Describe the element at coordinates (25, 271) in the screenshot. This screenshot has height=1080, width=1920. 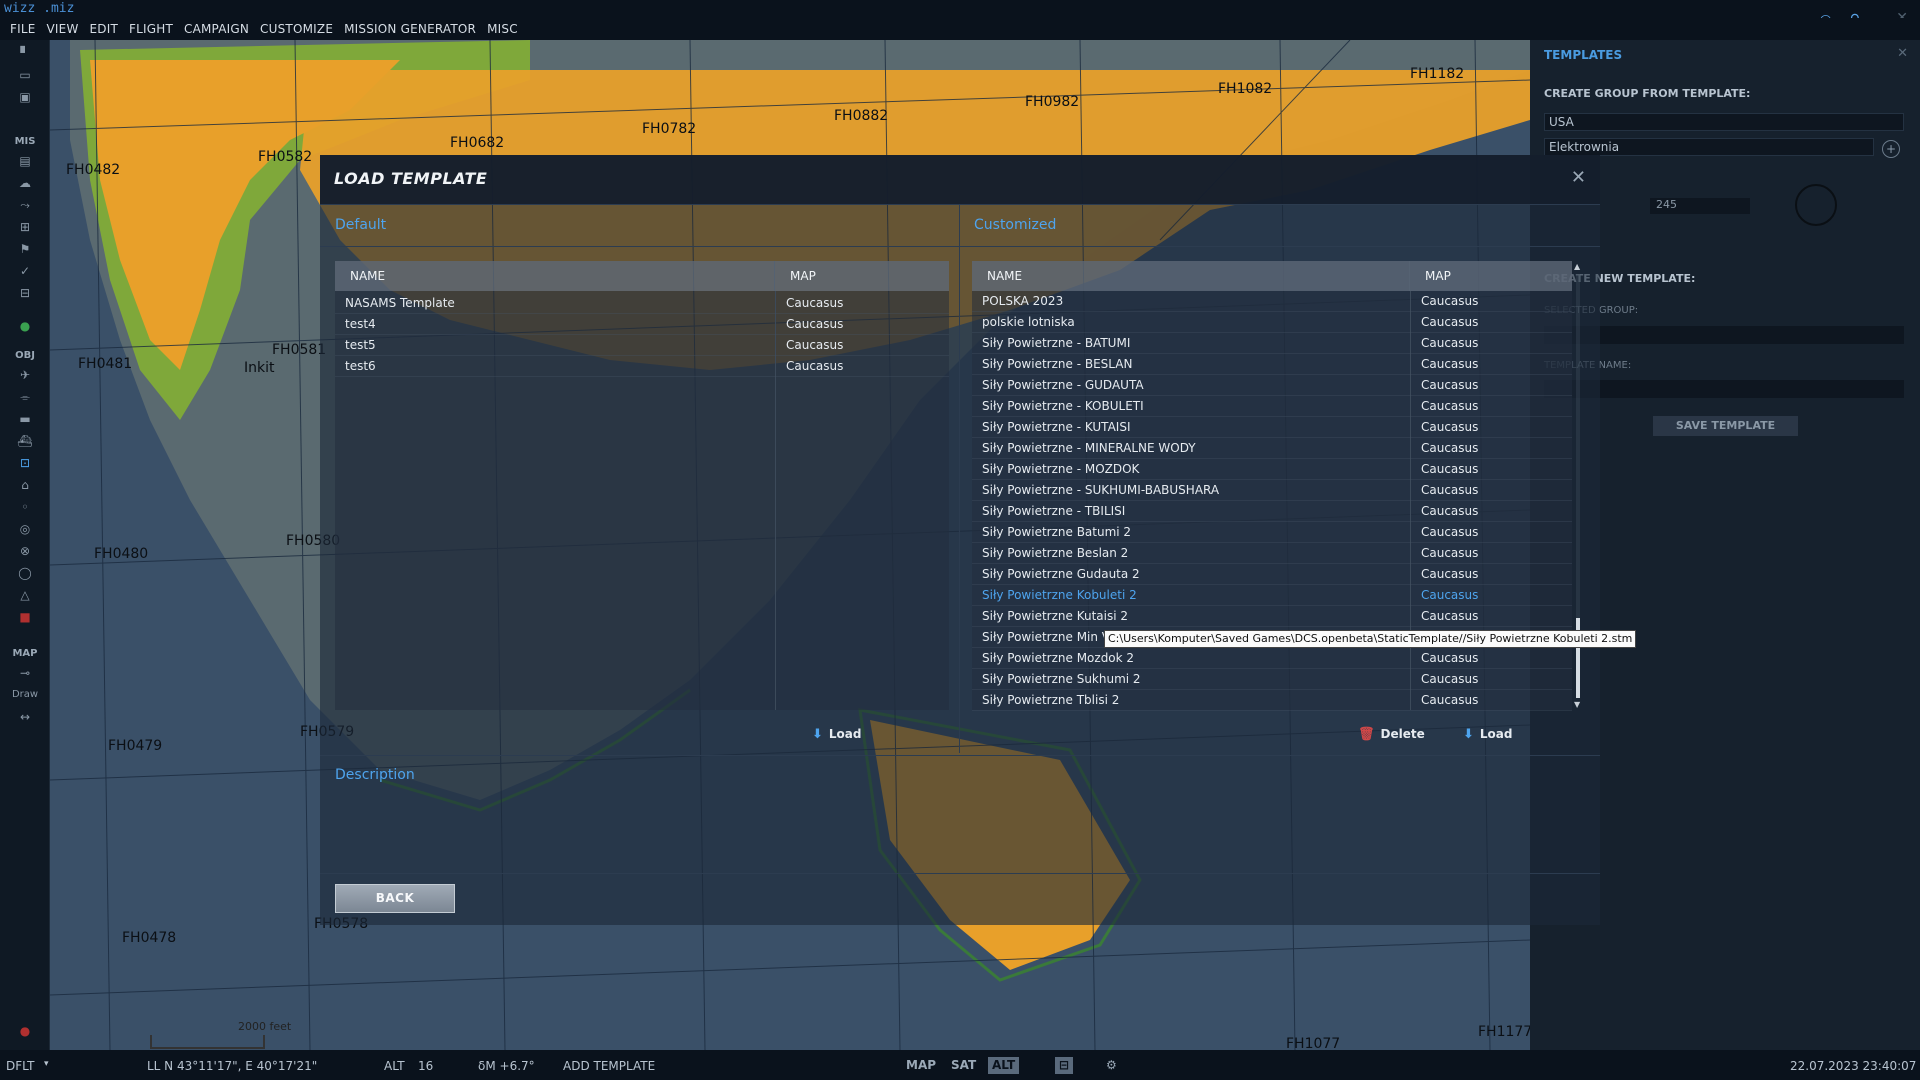
I see `check-icon: ✓` at that location.